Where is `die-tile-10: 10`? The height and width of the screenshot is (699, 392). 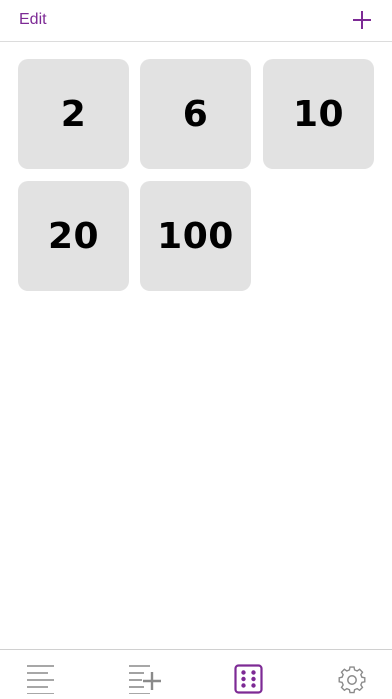
die-tile-10: 10 is located at coordinates (318, 114).